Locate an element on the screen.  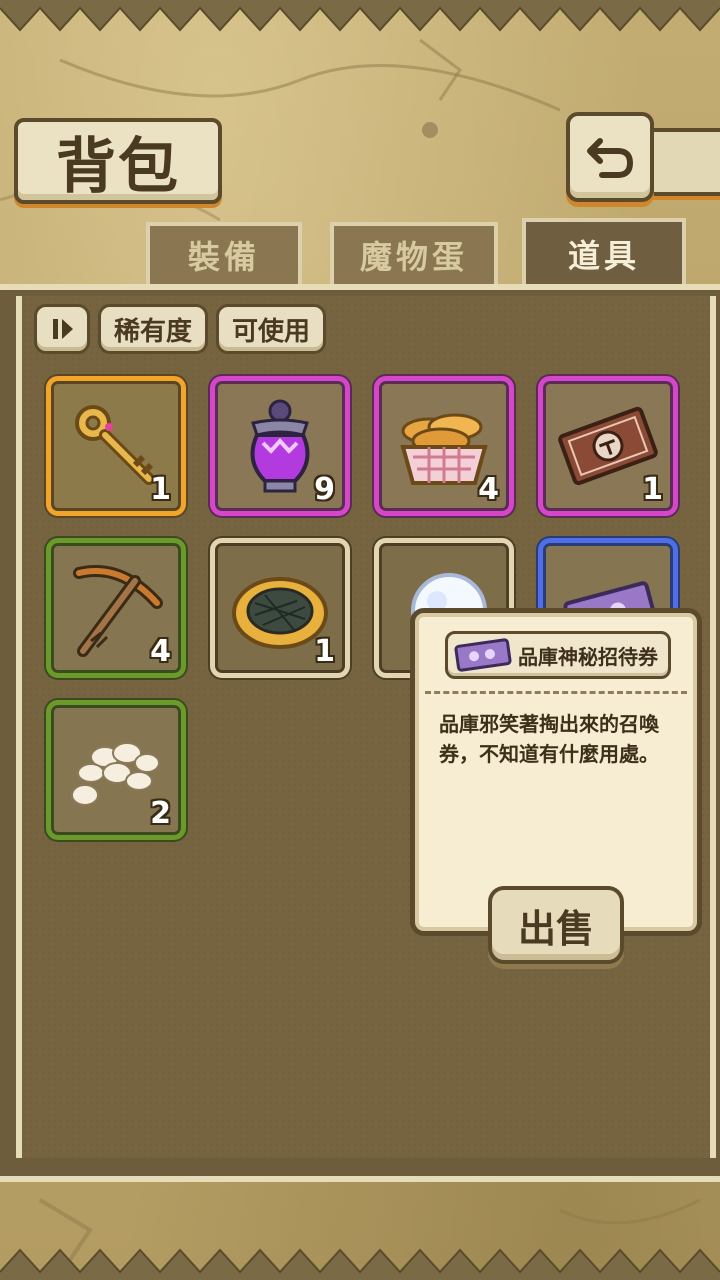
rarity-filter-button: 稀有度 is located at coordinates (153, 329).